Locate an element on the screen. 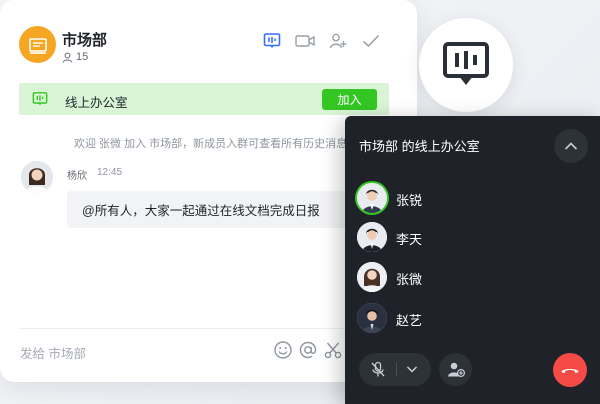 The image size is (600, 404). participant-name: 李天 is located at coordinates (409, 239).